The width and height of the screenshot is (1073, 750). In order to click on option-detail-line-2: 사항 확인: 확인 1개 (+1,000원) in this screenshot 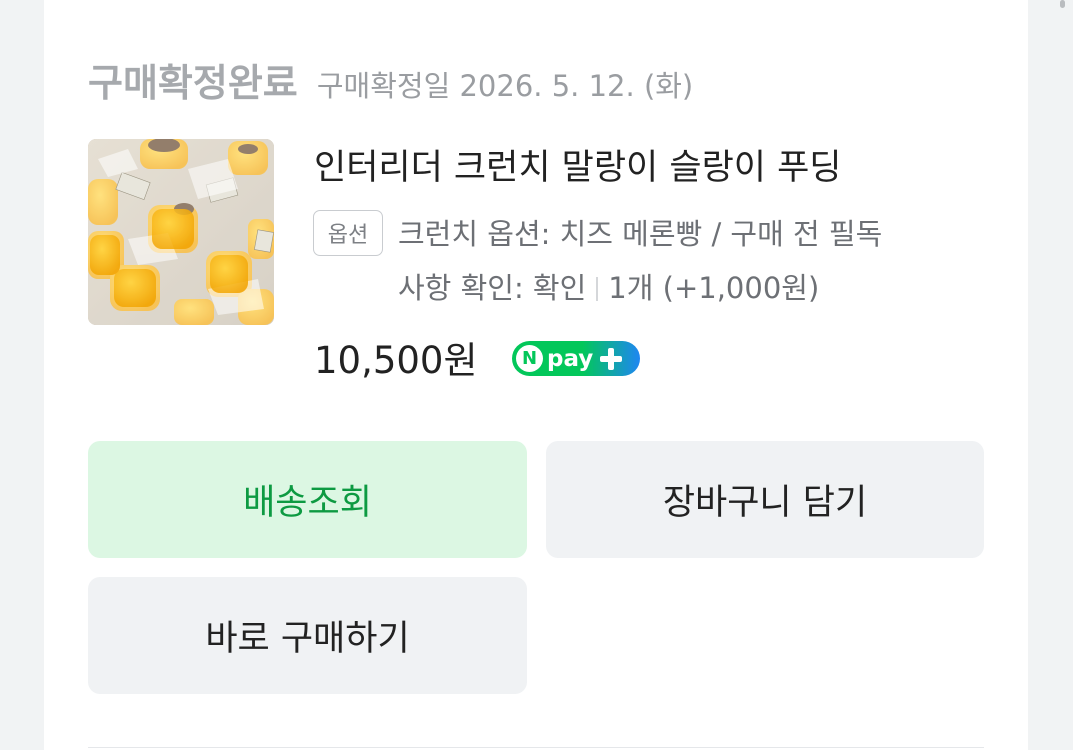, I will do `click(608, 286)`.